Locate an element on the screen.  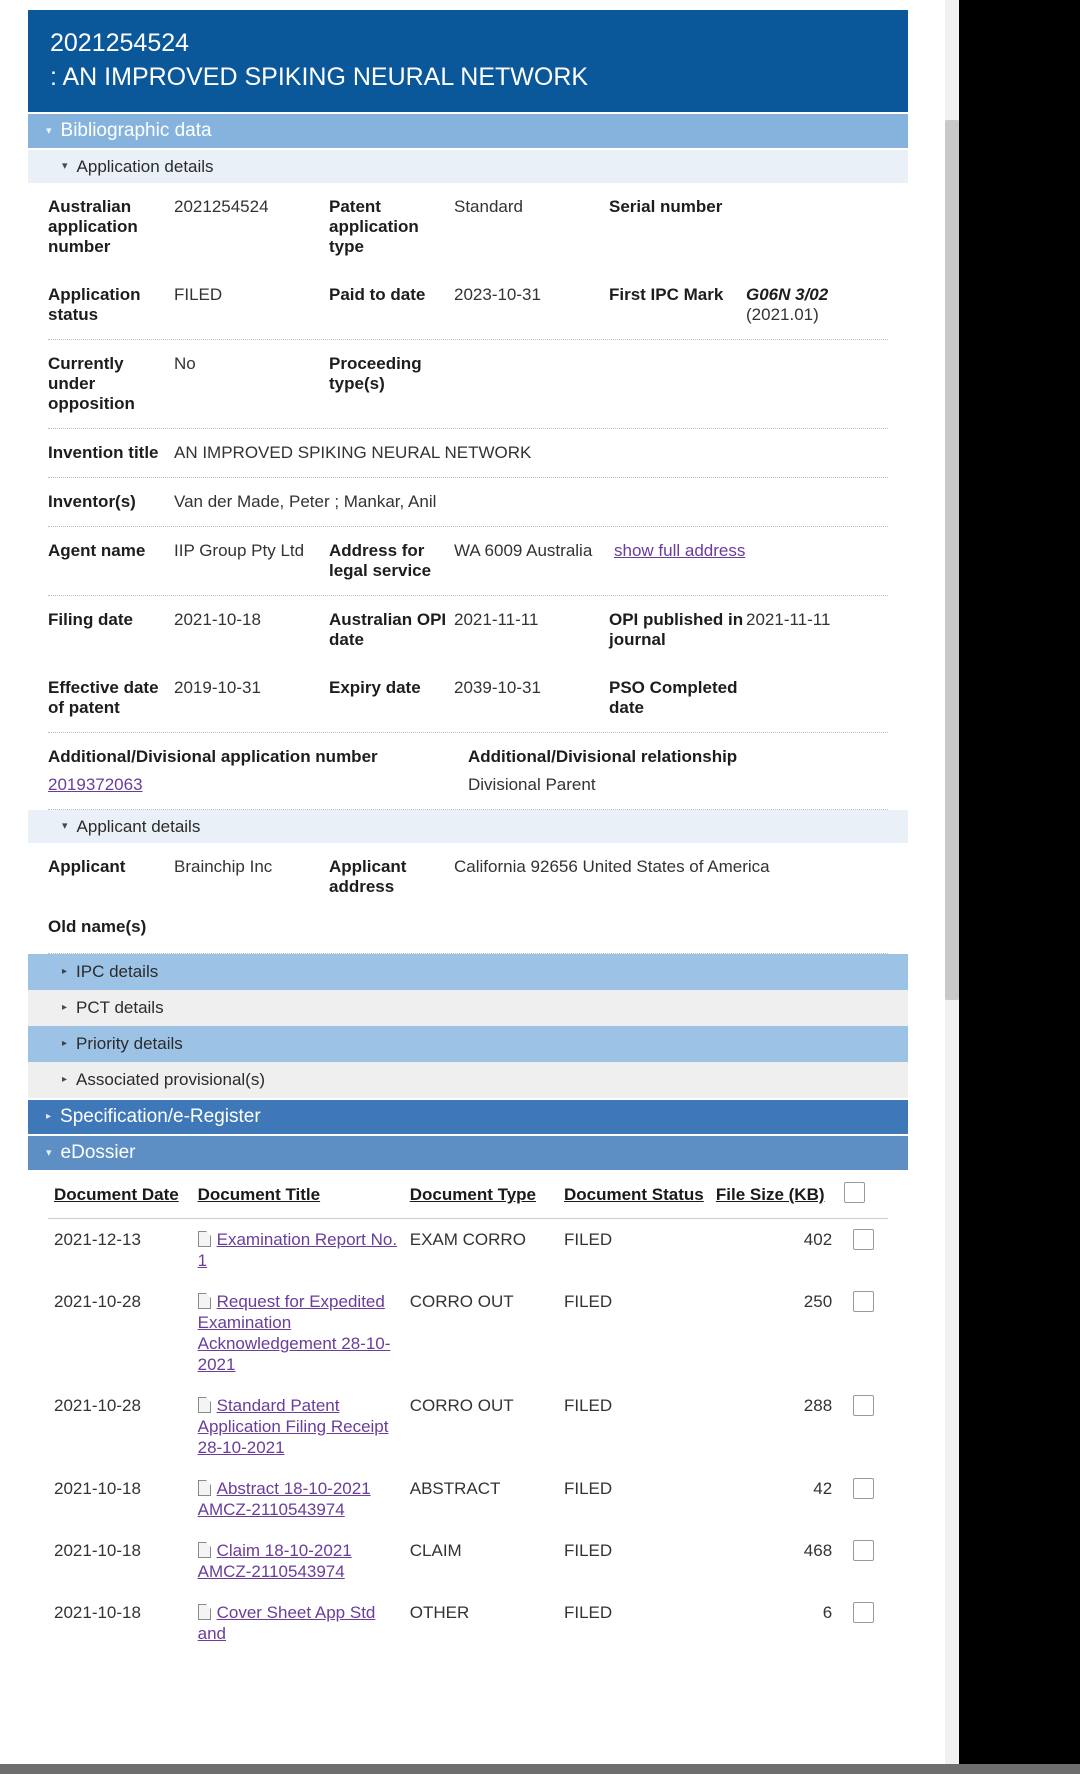
value-applicant: Brainchip Inc is located at coordinates (223, 866).